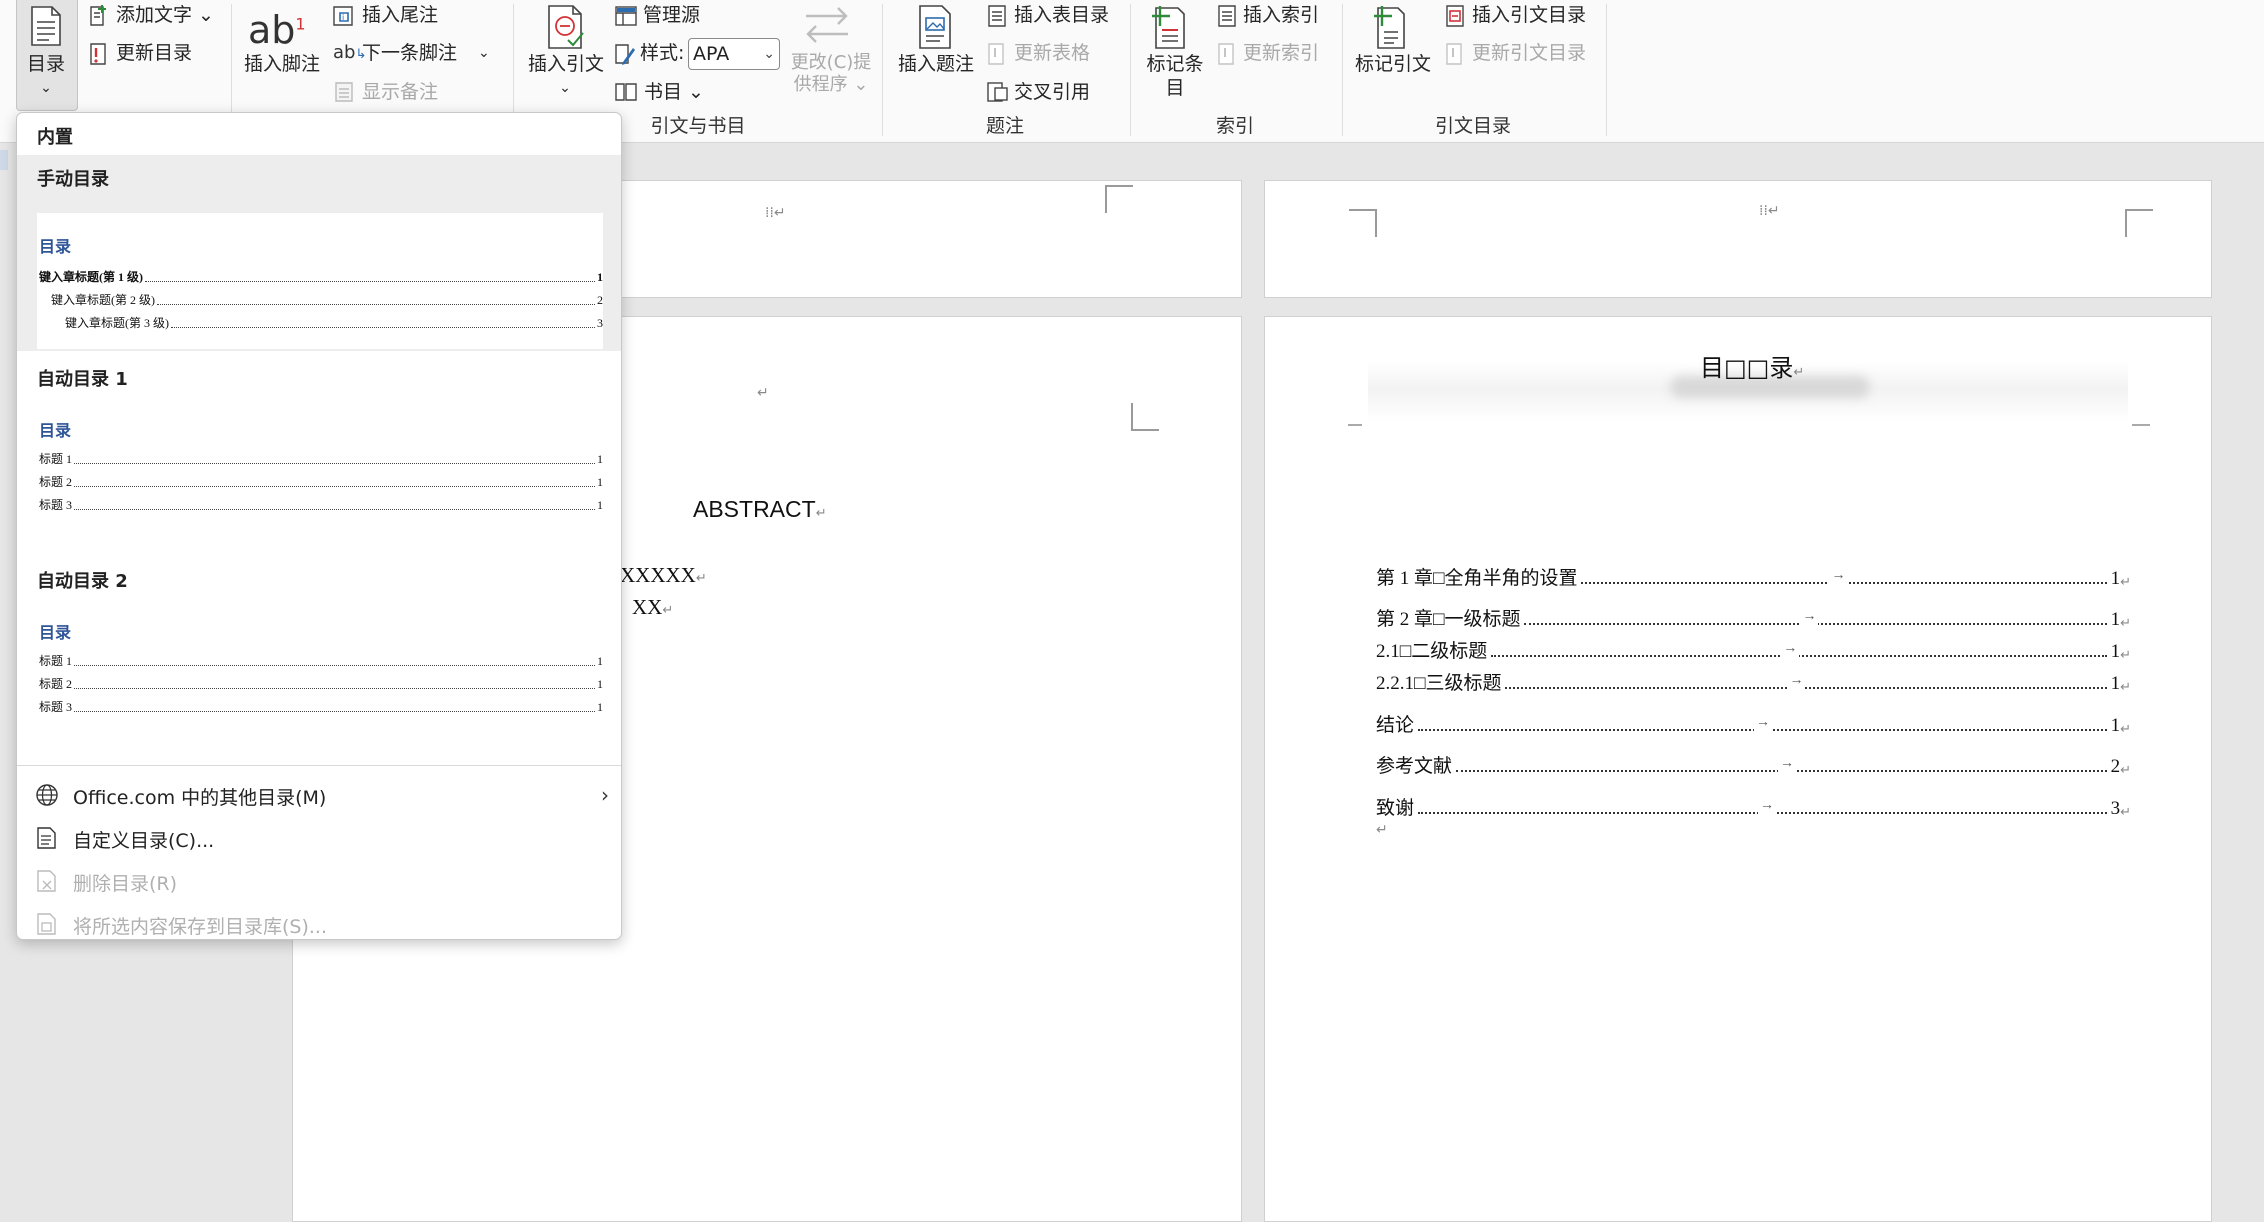 Image resolution: width=2264 pixels, height=1222 pixels. I want to click on index-group-label: 索引, so click(1234, 126).